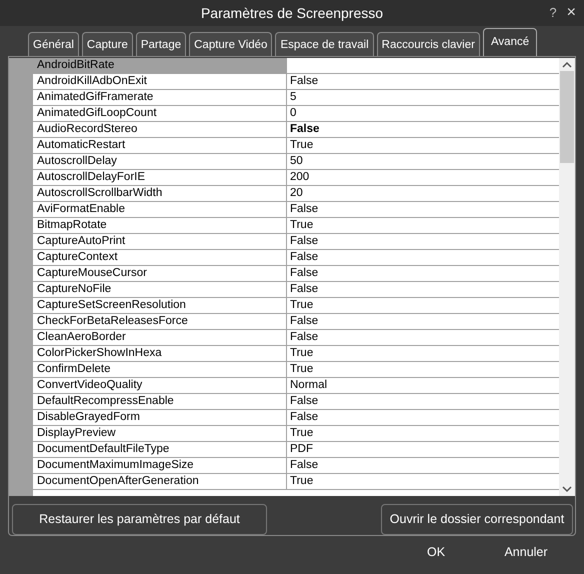 Image resolution: width=584 pixels, height=574 pixels. I want to click on property-name: DisplayPreview, so click(160, 433).